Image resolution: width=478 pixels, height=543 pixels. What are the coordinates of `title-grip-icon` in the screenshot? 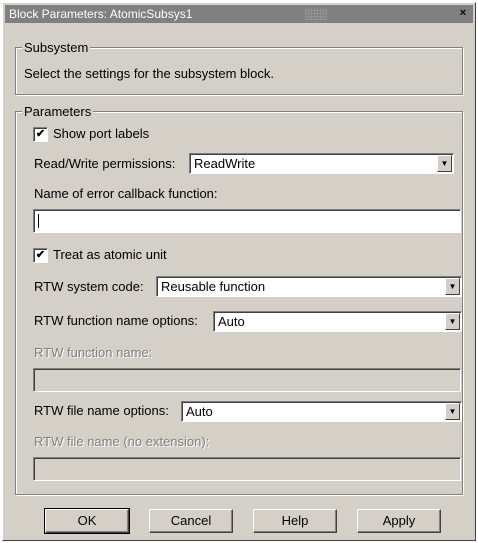 It's located at (316, 14).